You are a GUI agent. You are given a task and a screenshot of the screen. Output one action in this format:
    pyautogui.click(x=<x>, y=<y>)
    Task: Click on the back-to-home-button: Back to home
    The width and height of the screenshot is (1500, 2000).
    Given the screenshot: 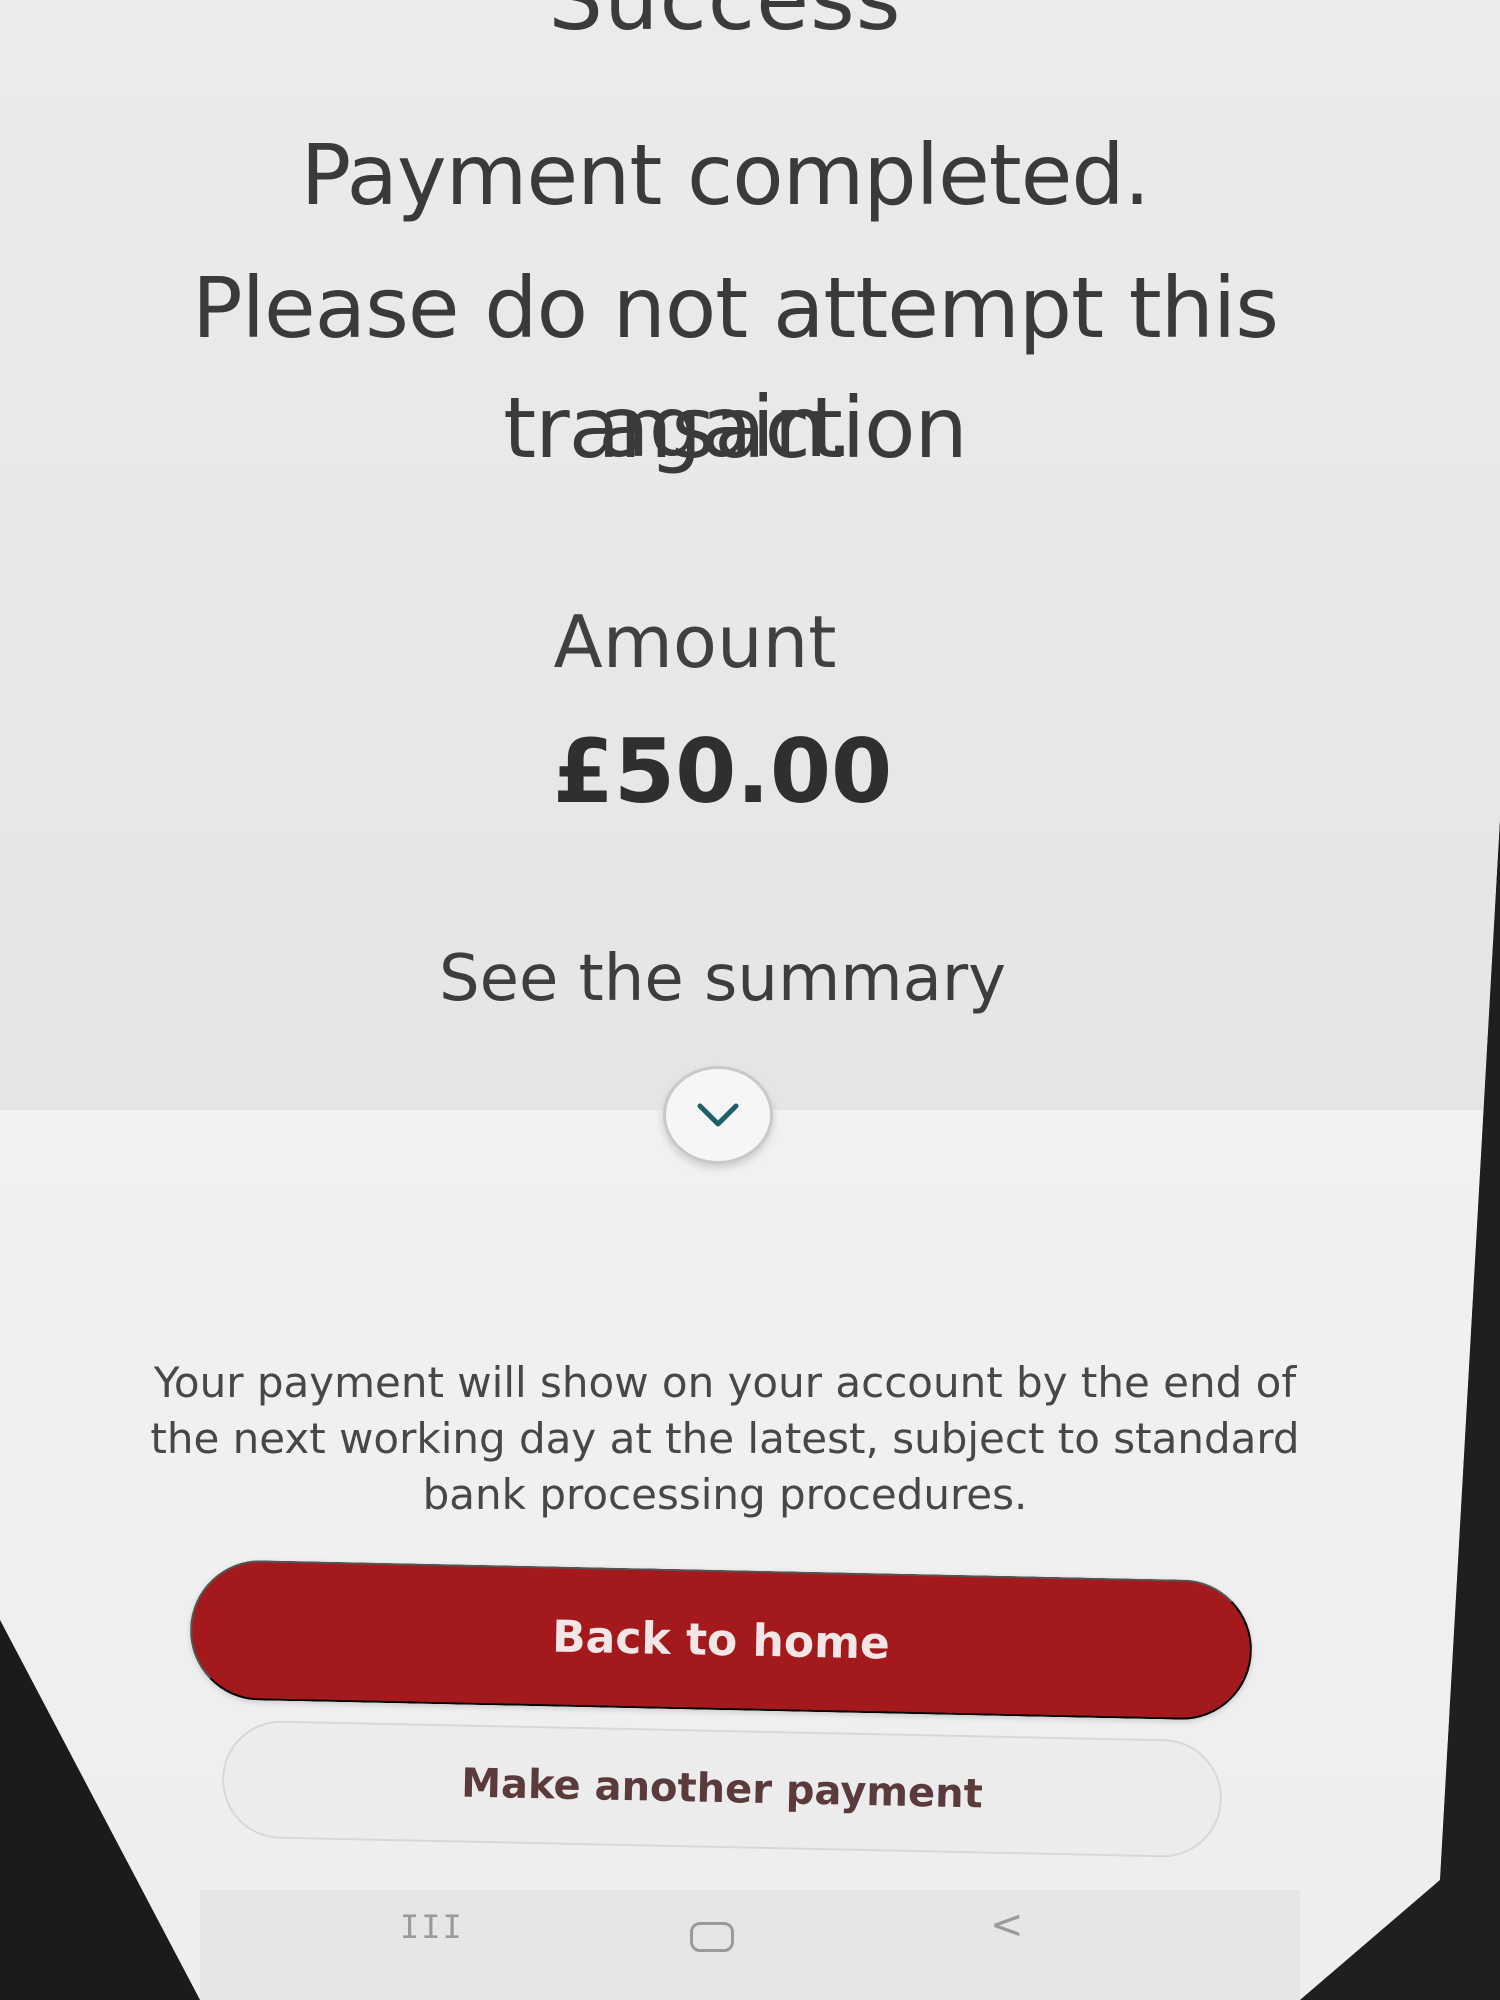 What is the action you would take?
    pyautogui.click(x=721, y=1640)
    